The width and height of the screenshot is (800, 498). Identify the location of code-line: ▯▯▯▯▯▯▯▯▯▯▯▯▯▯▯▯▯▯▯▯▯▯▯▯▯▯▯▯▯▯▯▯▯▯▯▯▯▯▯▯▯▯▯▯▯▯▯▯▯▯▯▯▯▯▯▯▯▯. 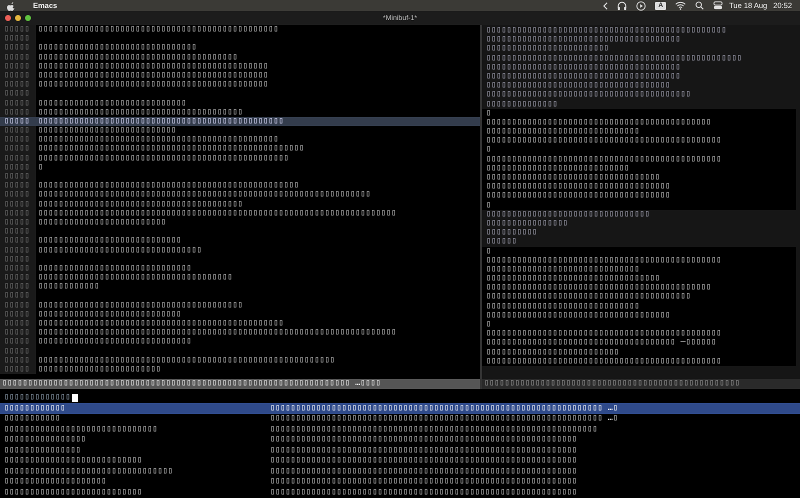
(186, 360).